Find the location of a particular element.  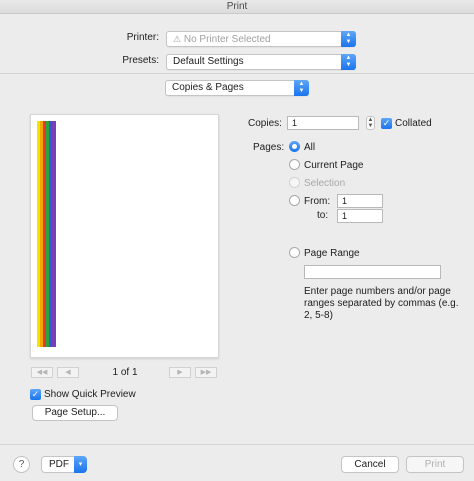

pages-range-radio is located at coordinates (294, 252).